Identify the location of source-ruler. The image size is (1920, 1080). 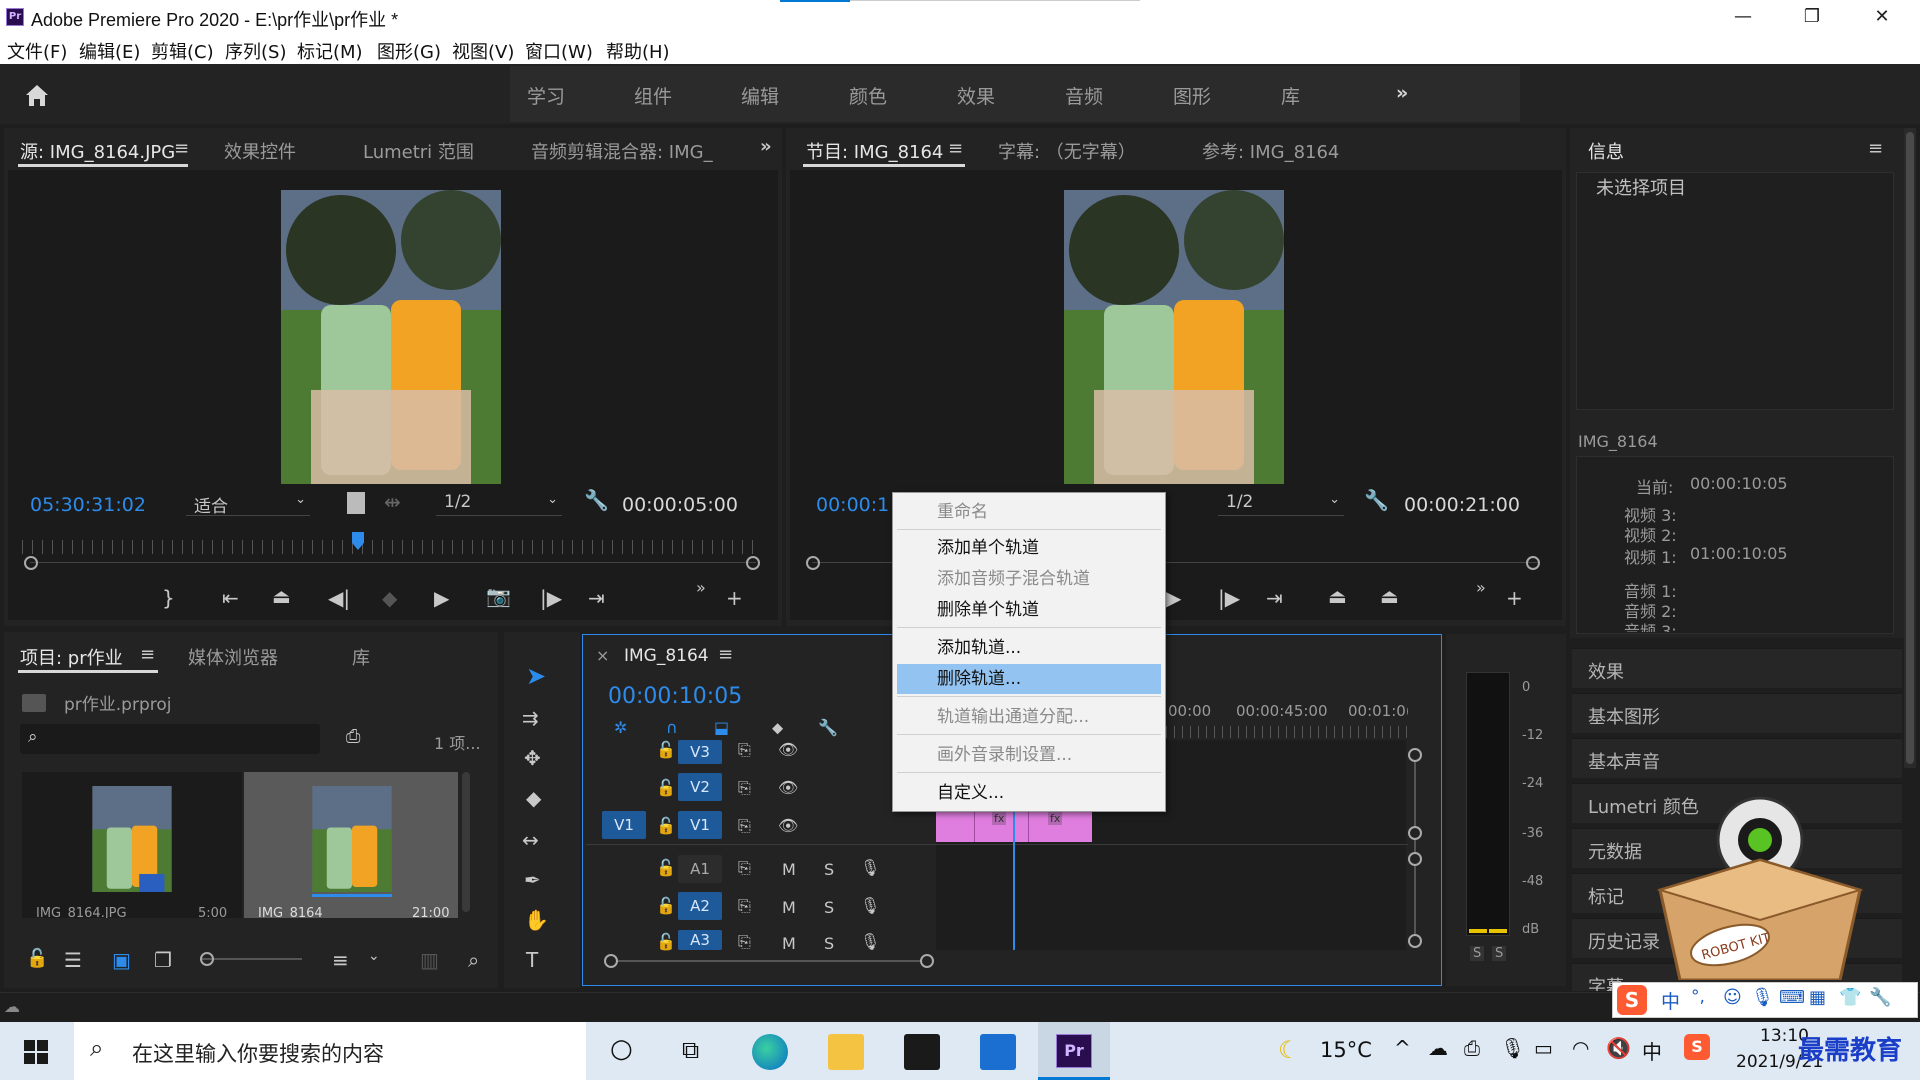
(392, 547).